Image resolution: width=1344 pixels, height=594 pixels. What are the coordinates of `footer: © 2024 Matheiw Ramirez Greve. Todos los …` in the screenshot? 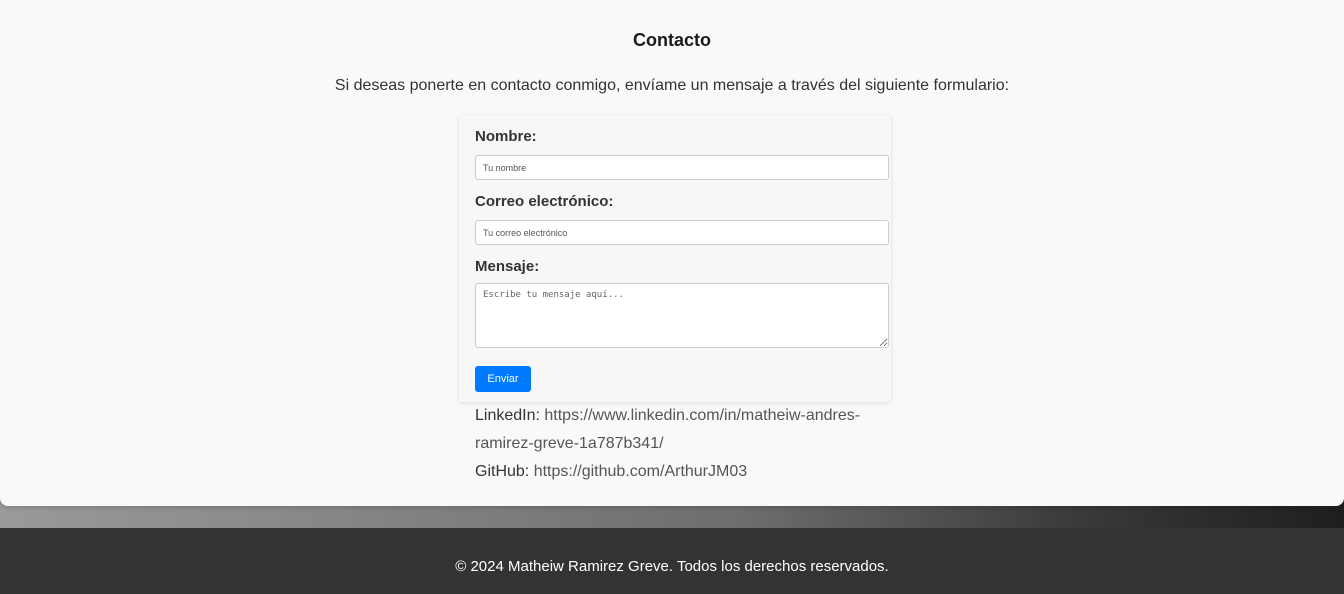 It's located at (672, 561).